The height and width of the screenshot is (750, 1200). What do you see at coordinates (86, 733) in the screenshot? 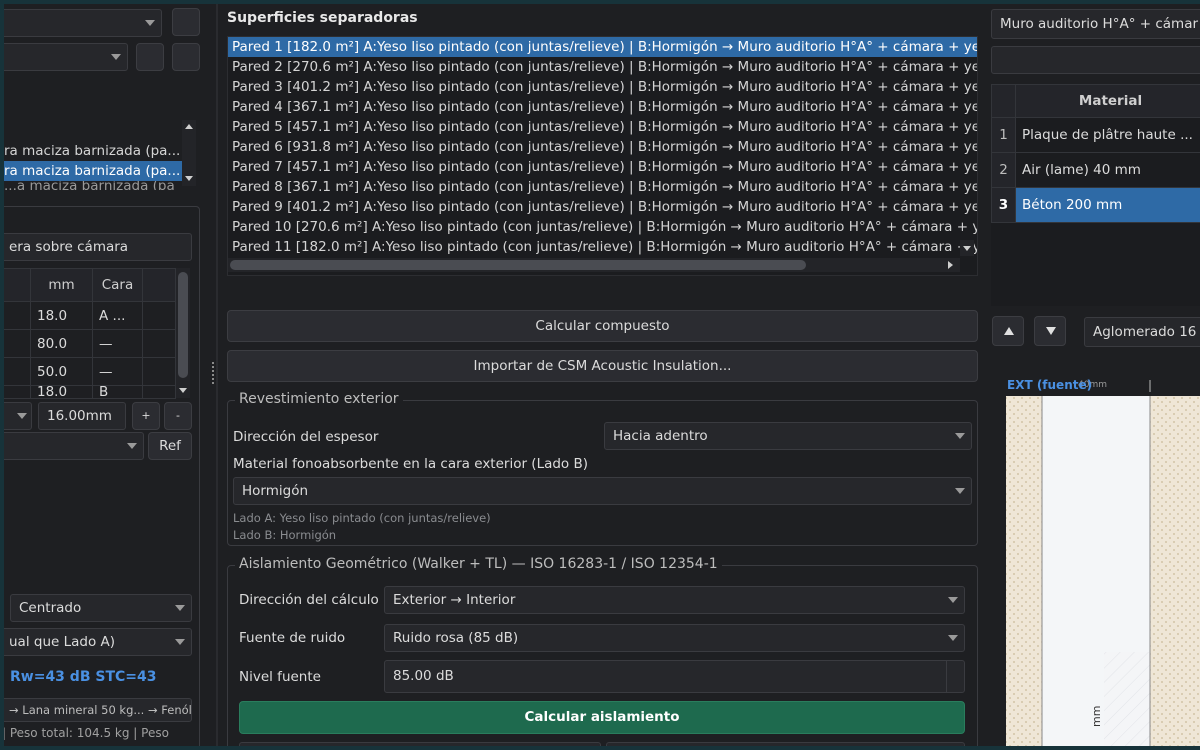
I see `weight-footer: | Peso total: 104.5 kg | Peso` at bounding box center [86, 733].